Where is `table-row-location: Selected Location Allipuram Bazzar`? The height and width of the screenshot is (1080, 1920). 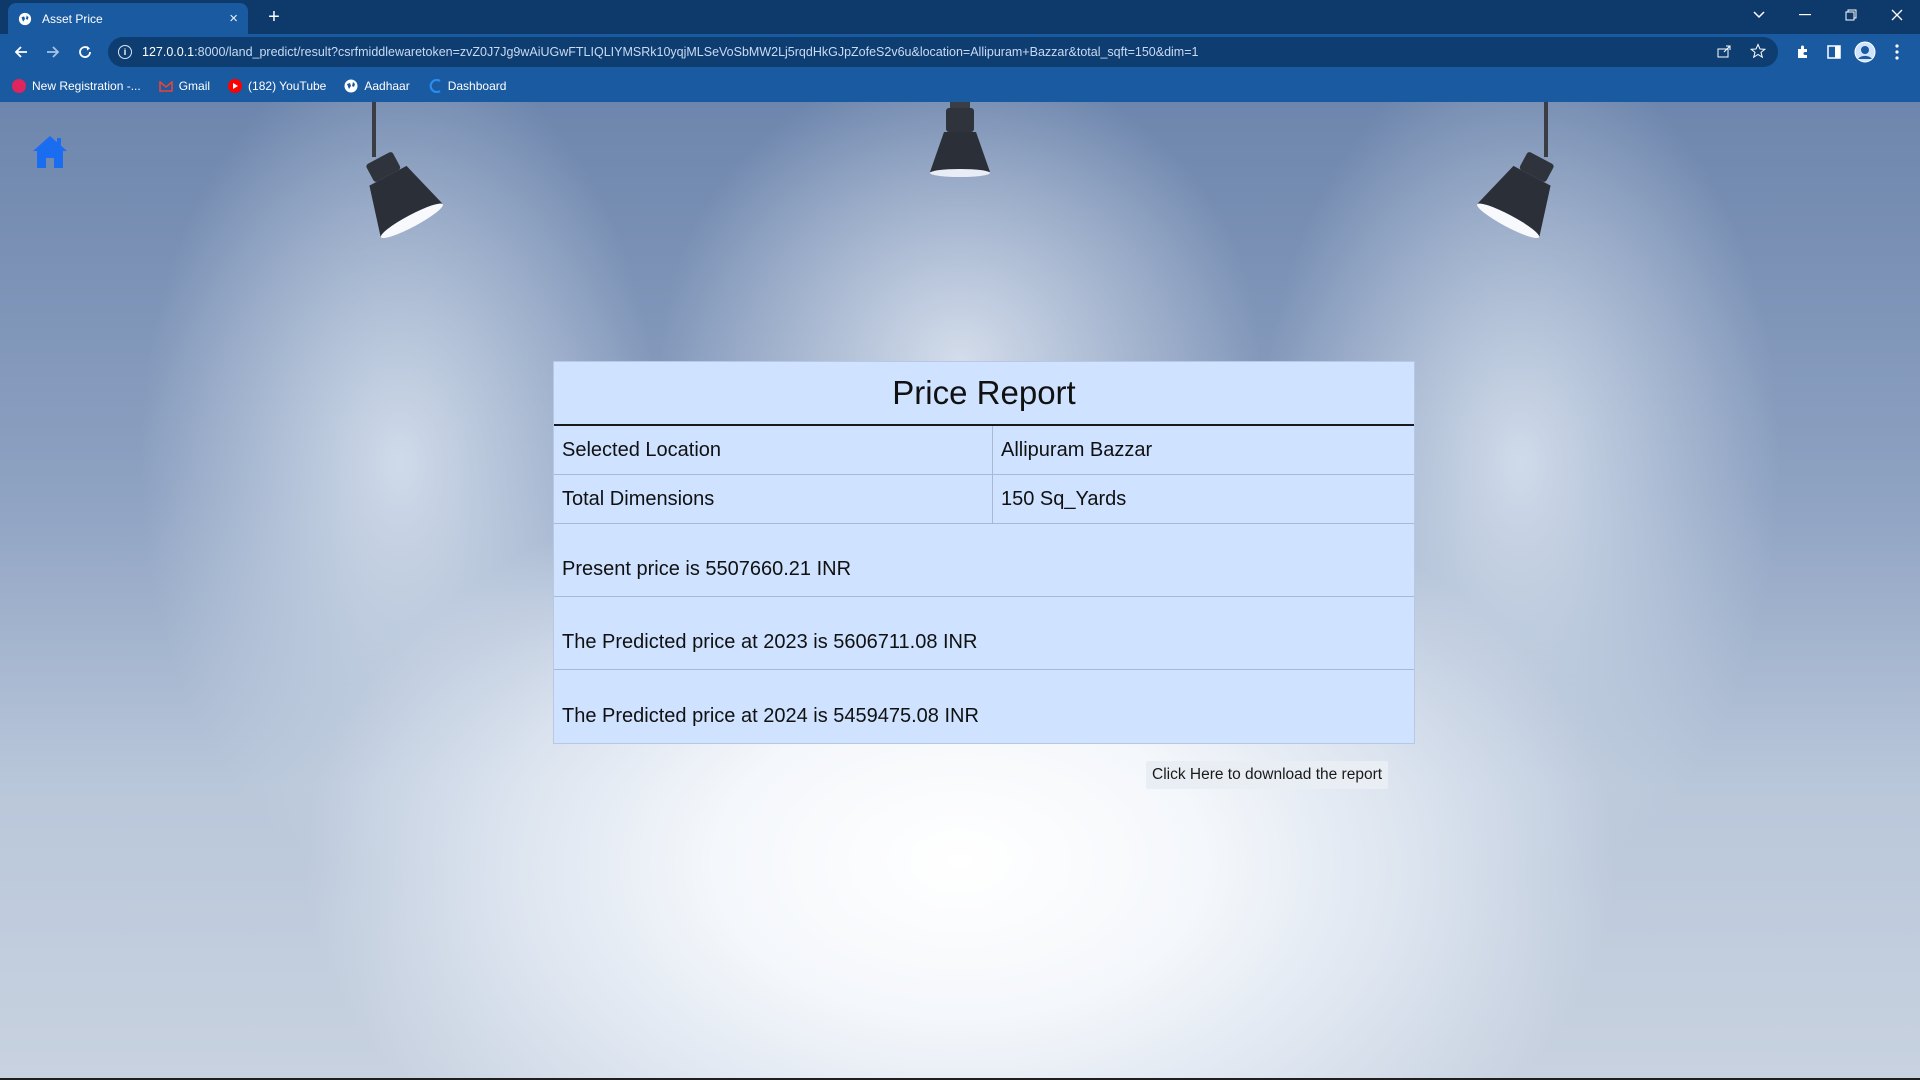 table-row-location: Selected Location Allipuram Bazzar is located at coordinates (984, 450).